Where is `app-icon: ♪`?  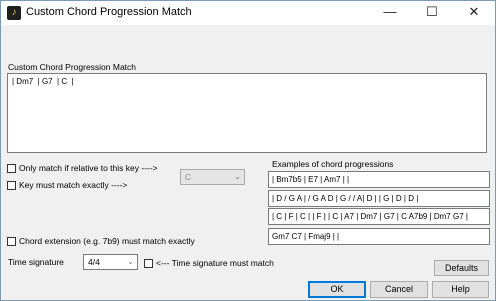 app-icon: ♪ is located at coordinates (14, 13).